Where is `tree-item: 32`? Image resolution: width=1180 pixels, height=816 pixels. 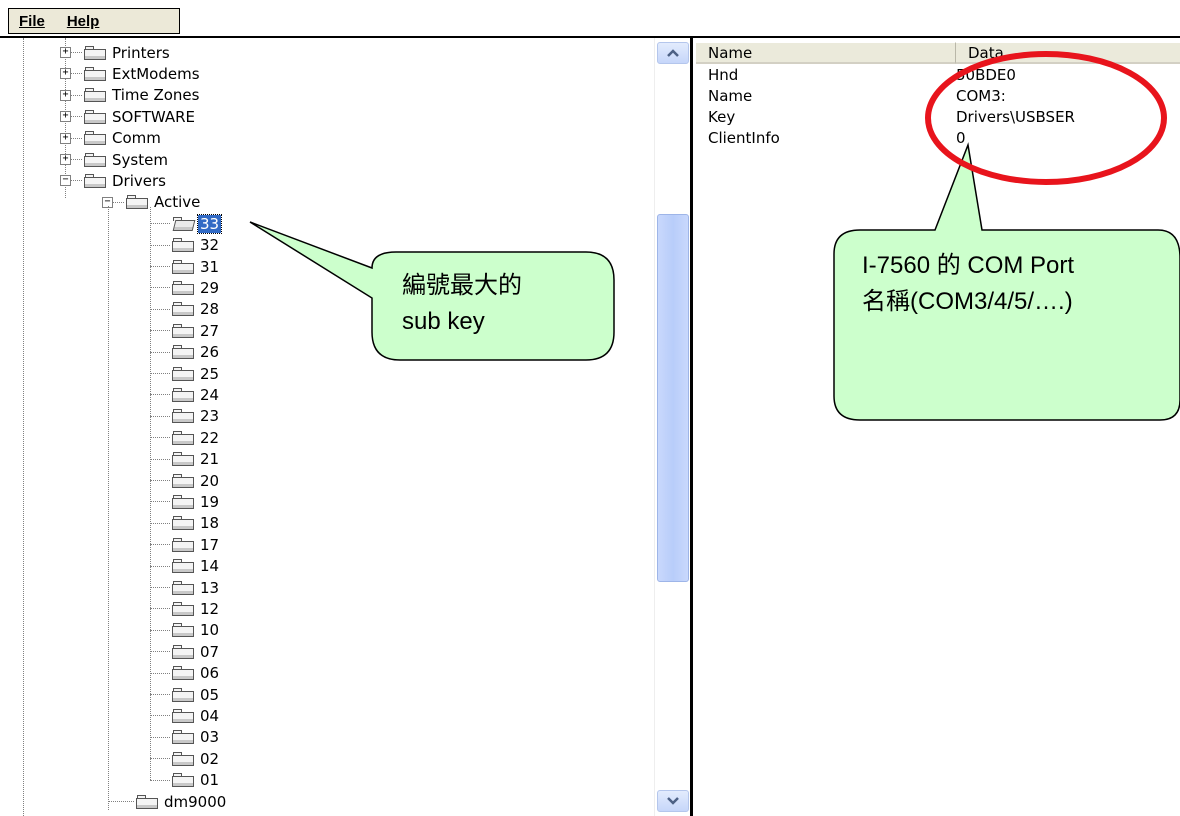 tree-item: 32 is located at coordinates (196, 245).